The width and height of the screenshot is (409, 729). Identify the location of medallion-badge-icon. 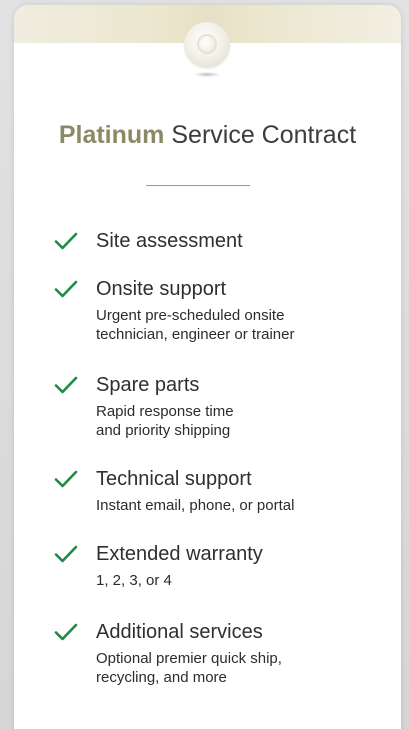
(207, 45).